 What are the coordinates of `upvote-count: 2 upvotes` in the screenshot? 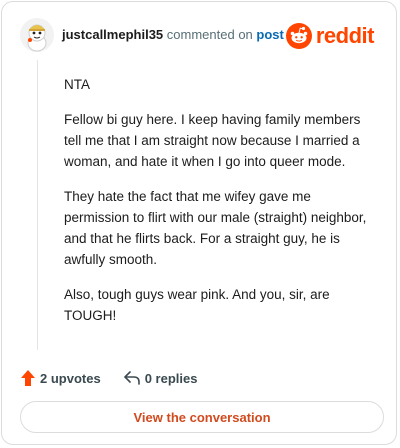 It's located at (70, 378).